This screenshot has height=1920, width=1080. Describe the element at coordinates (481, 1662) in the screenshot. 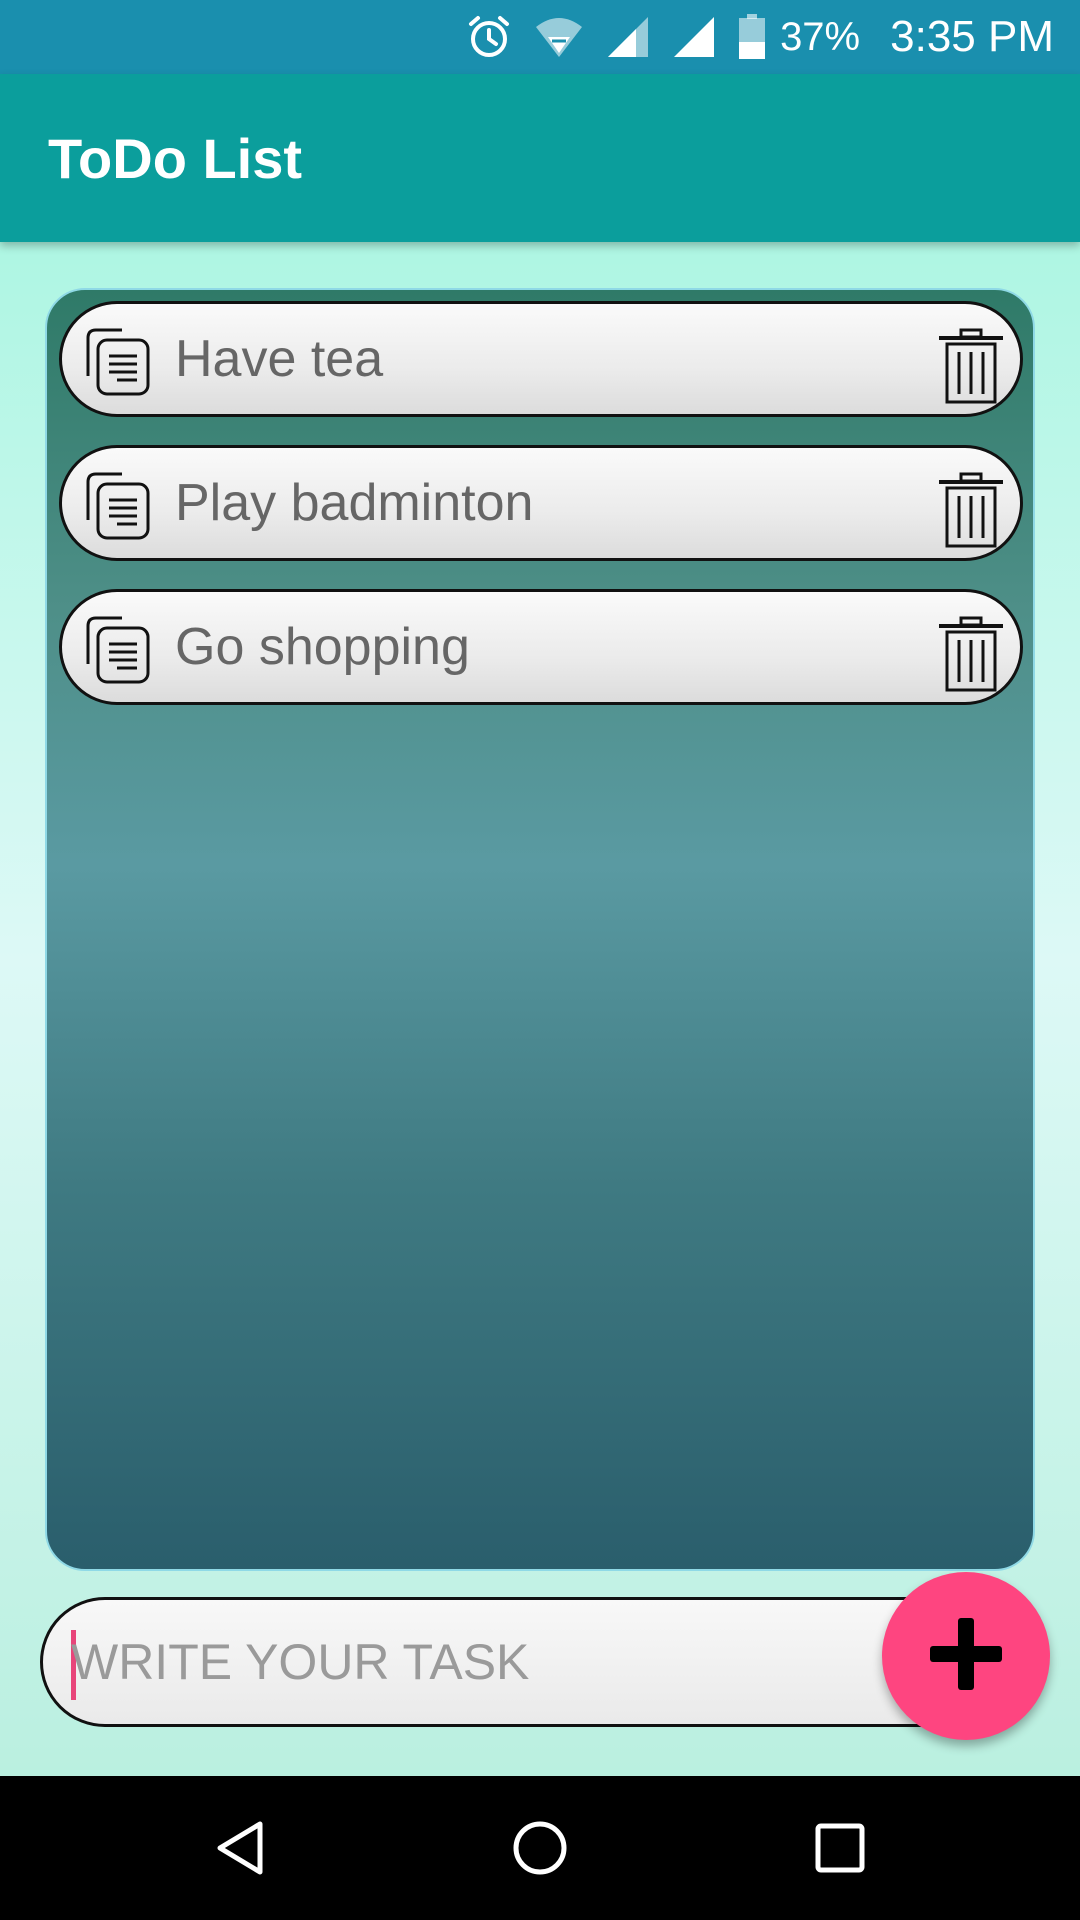

I see `task-input` at that location.